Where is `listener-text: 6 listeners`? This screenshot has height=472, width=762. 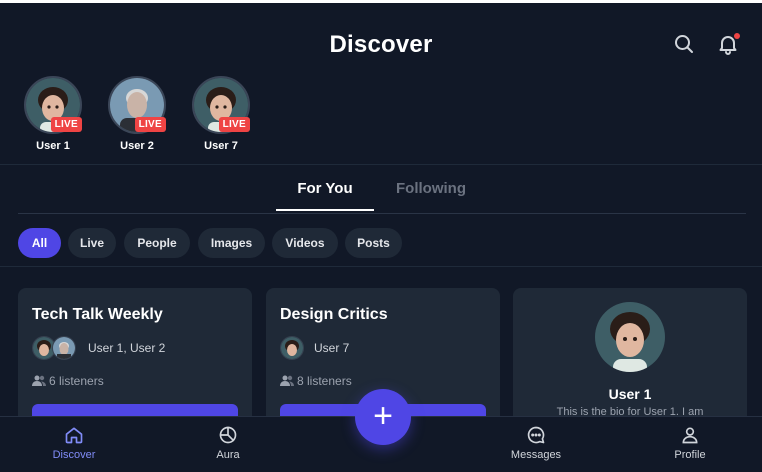 listener-text: 6 listeners is located at coordinates (76, 381).